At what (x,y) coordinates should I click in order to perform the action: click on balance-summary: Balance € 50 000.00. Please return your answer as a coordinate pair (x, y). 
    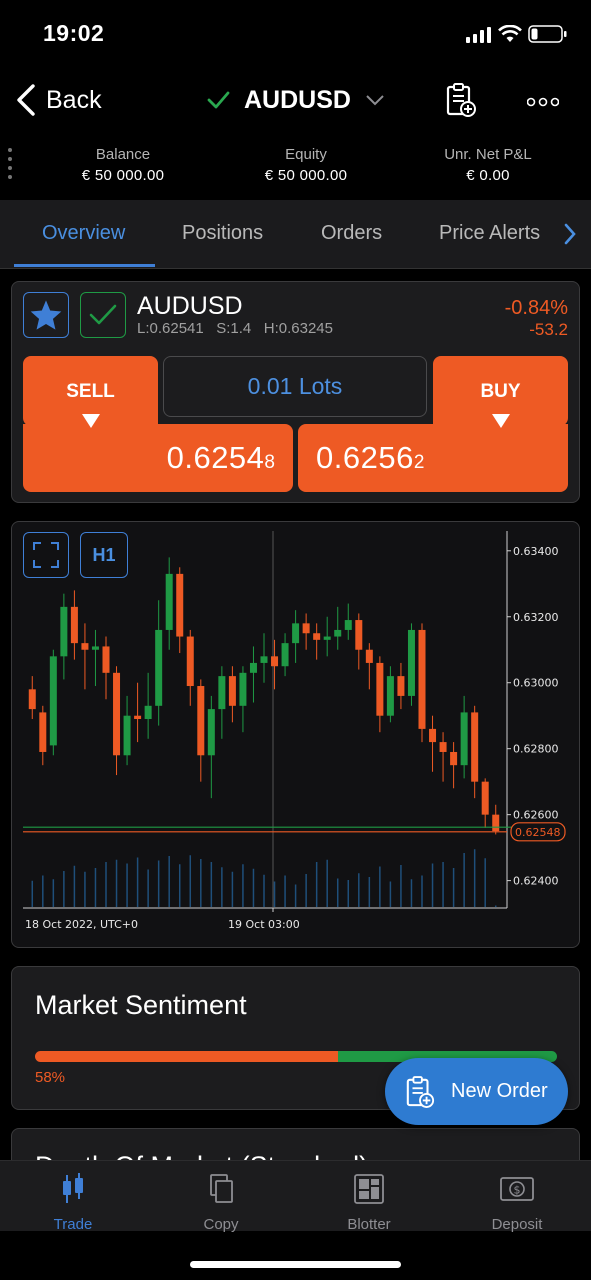
    Looking at the image, I should click on (123, 165).